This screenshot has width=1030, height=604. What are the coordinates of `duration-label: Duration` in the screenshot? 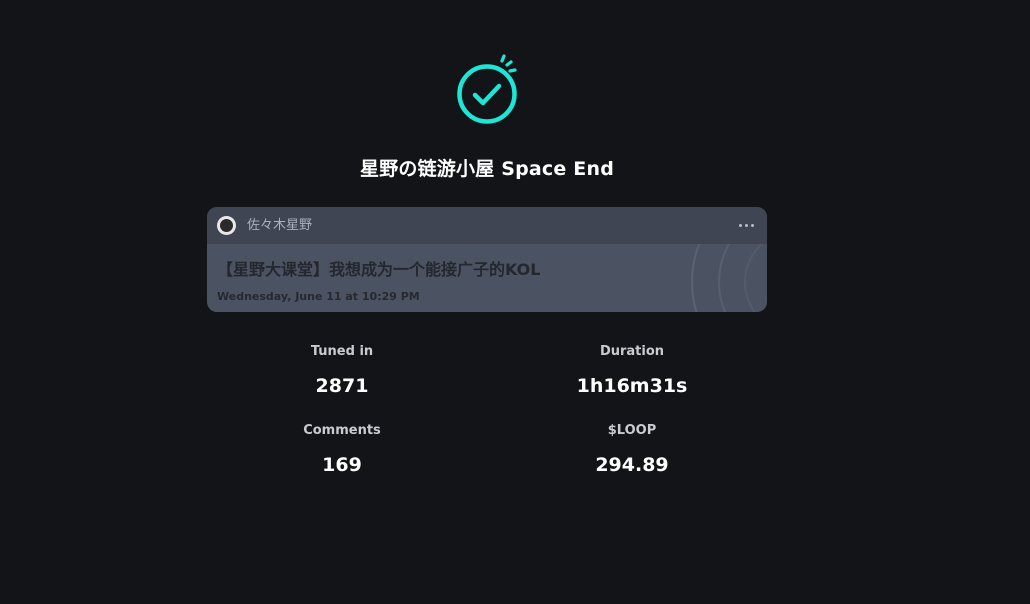 It's located at (632, 351).